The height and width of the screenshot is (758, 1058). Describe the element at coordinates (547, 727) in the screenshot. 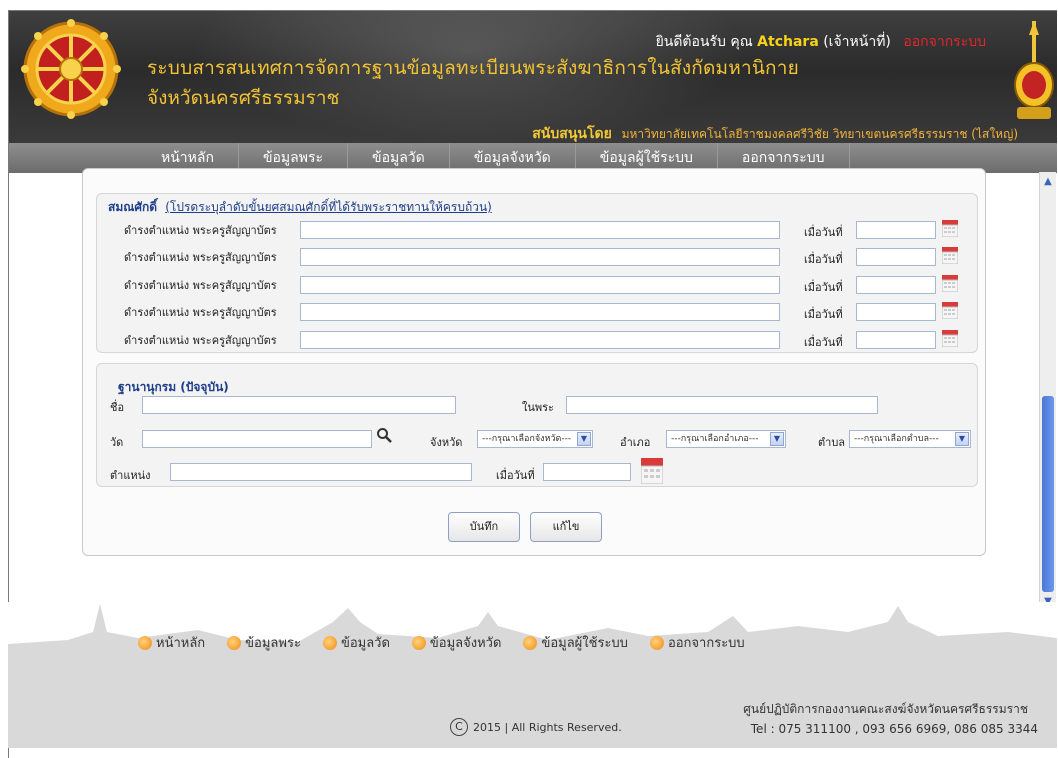

I see `copyright-text: 2015 | All Rights Reserved.` at that location.